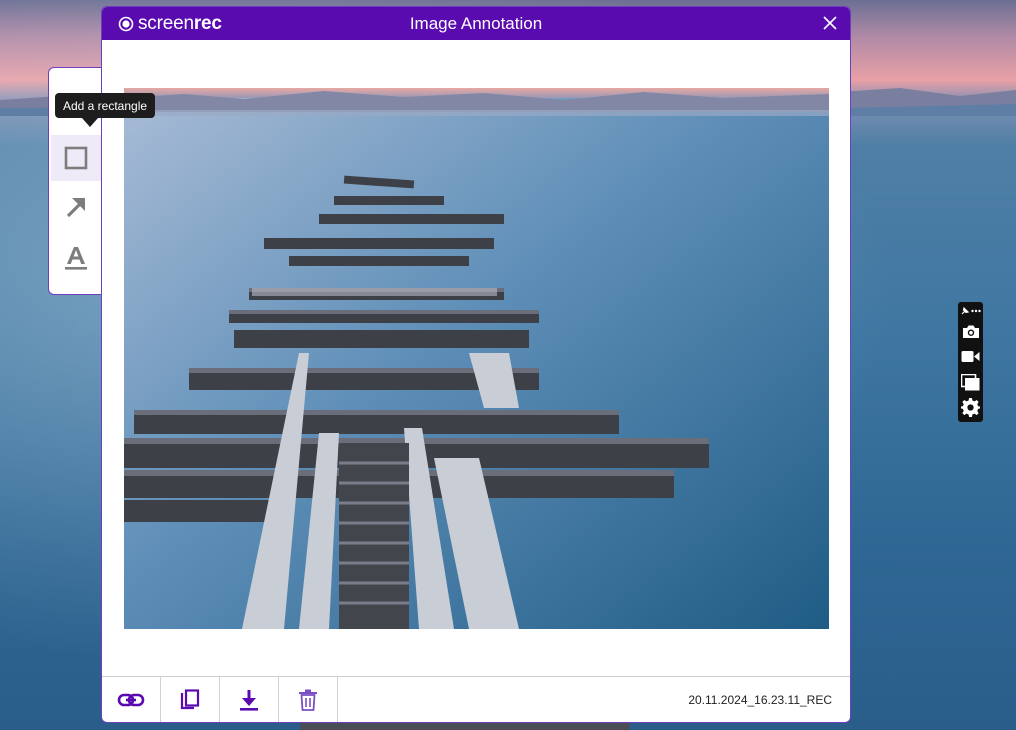  What do you see at coordinates (476, 699) in the screenshot?
I see `dialog-footer: 20.11.2024_16.23.11_REC` at bounding box center [476, 699].